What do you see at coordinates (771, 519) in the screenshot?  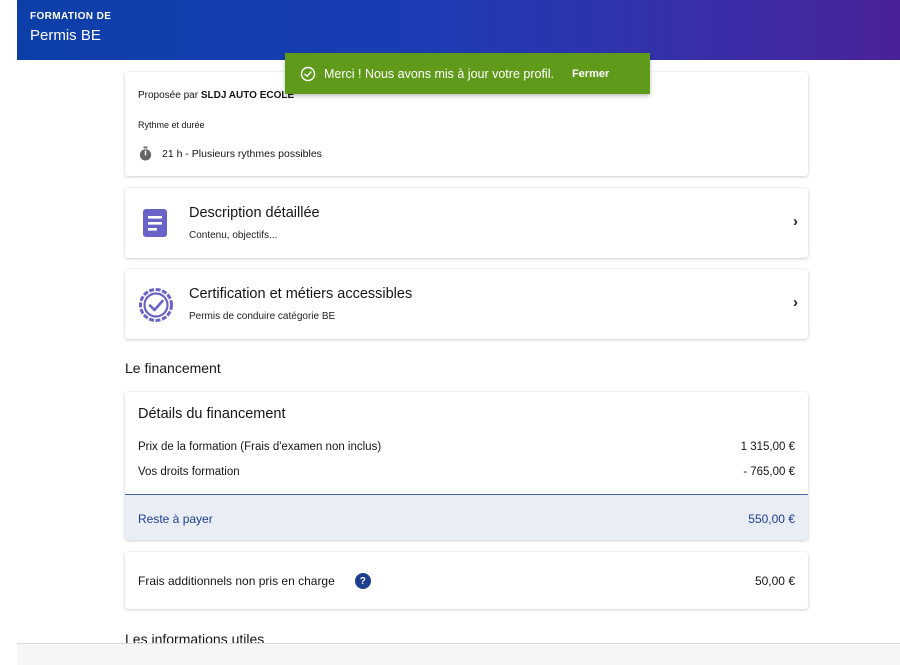 I see `remaining-value: 550,00 €` at bounding box center [771, 519].